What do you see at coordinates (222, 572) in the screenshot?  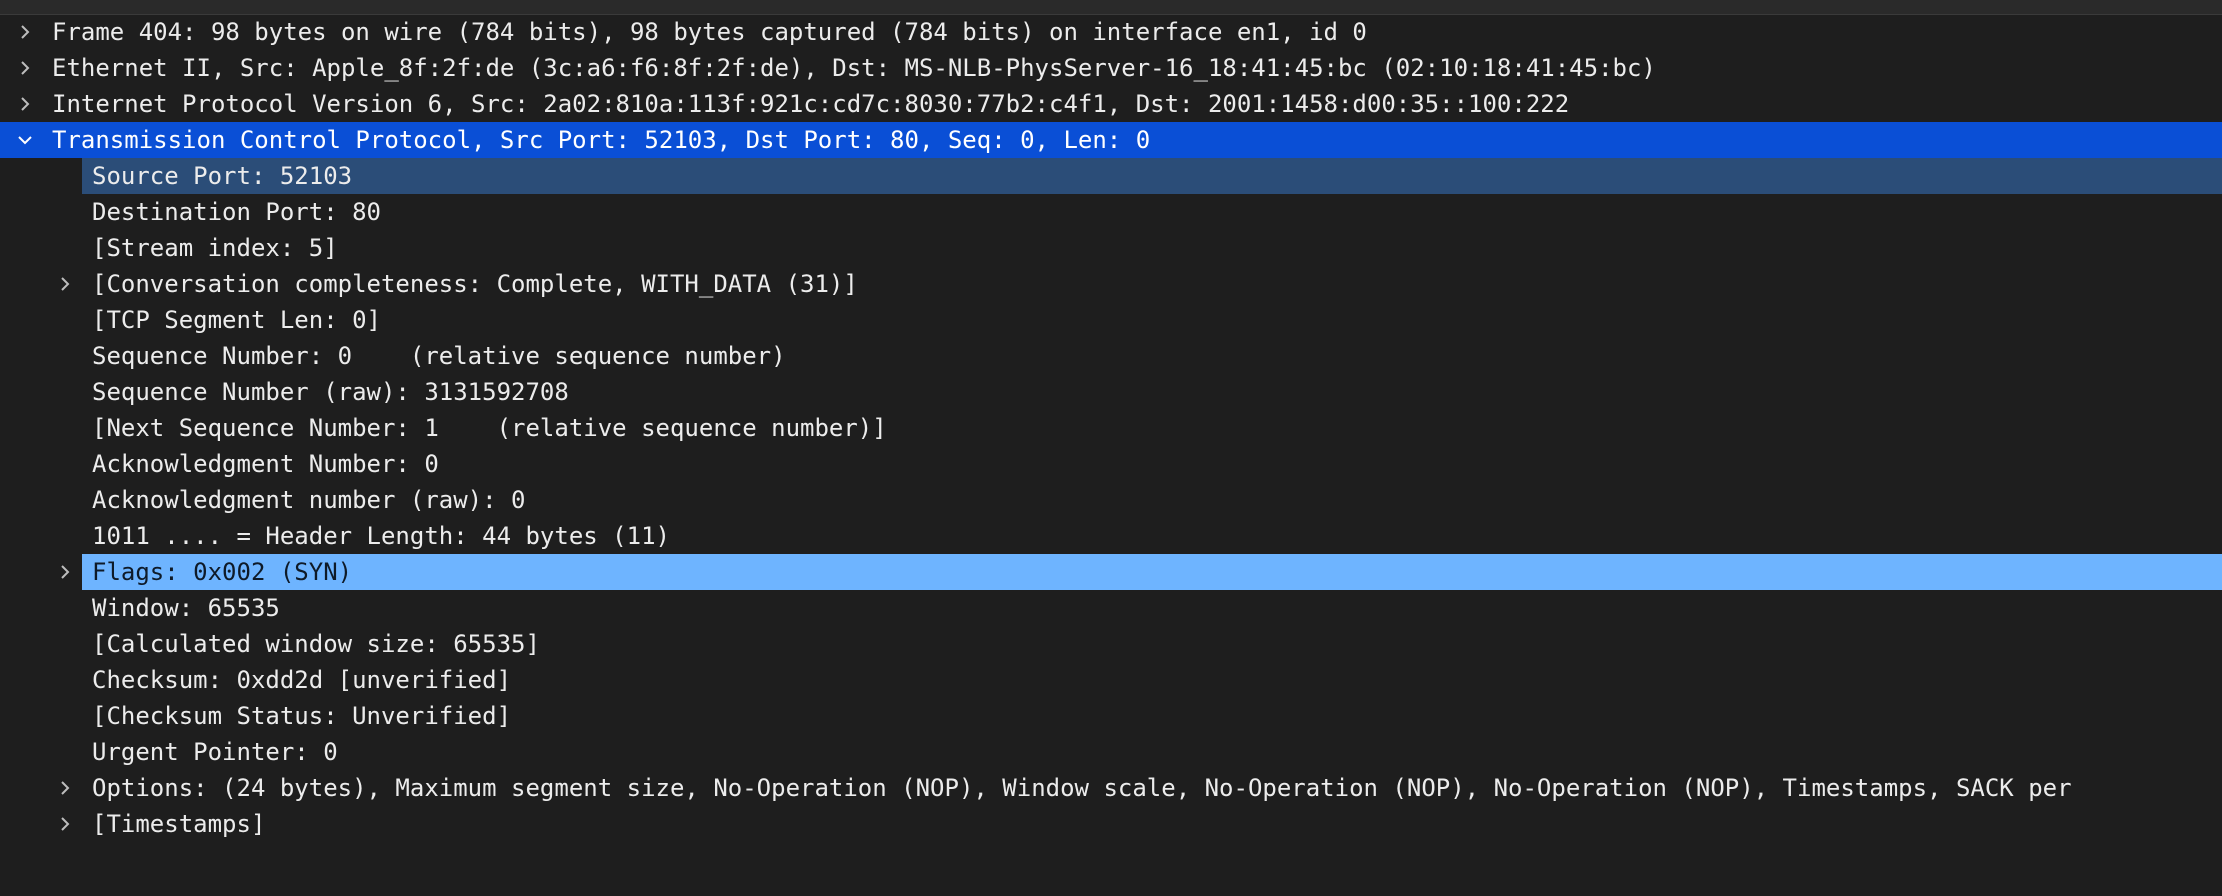 I see `tree-row-label: Flags: 0x002 (SYN)` at bounding box center [222, 572].